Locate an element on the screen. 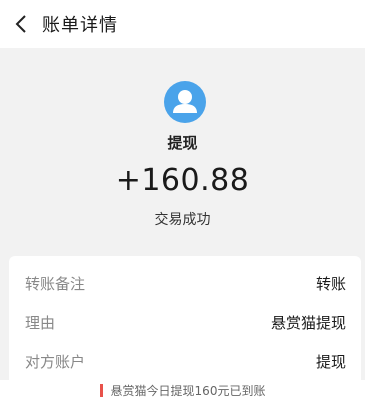 This screenshot has width=365, height=401. detail-value: 提现 is located at coordinates (330, 361).